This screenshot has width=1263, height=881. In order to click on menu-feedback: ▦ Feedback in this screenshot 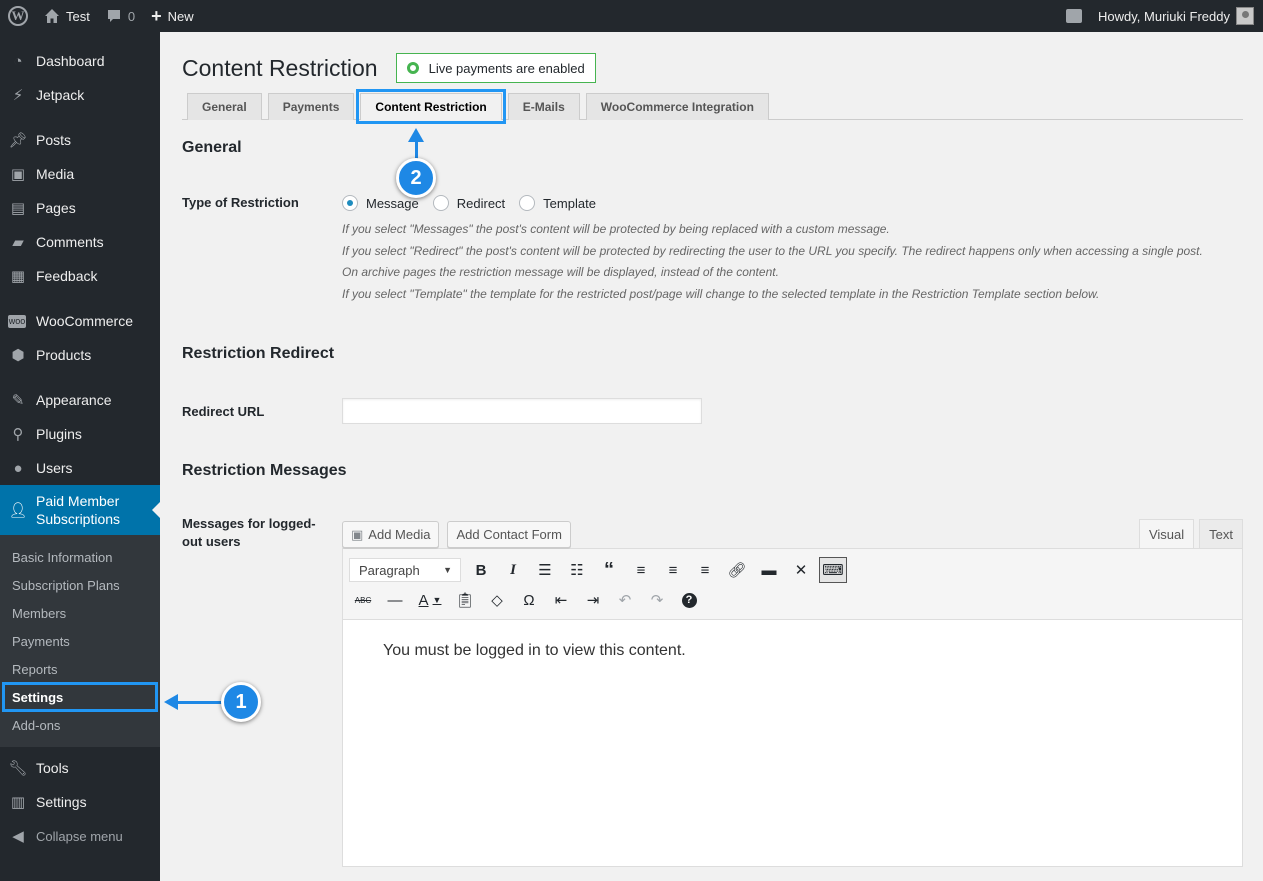, I will do `click(80, 276)`.